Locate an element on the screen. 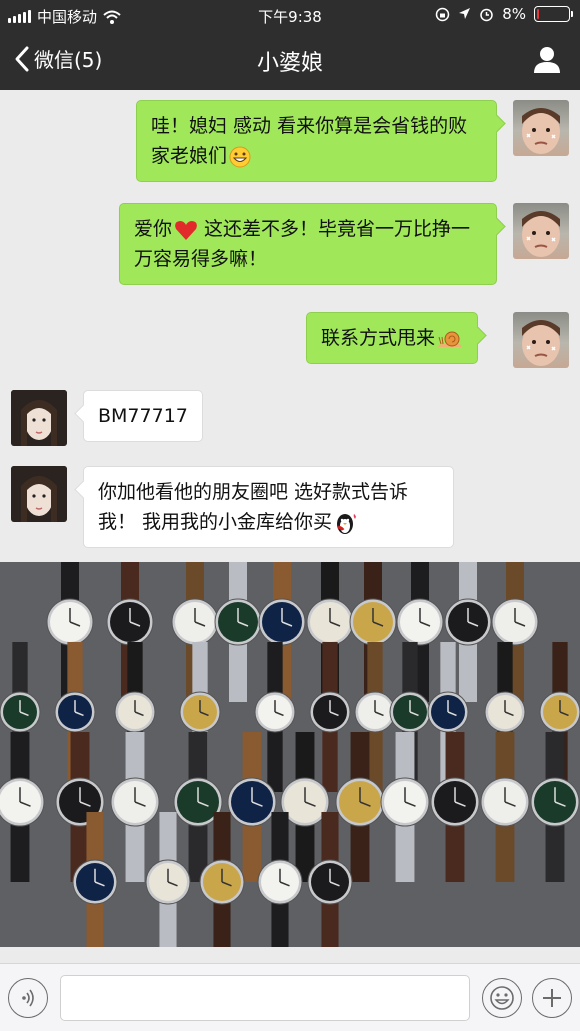  message-bubble: 哇！媳妇 感动 看来你算是会省钱的败家老娘们 is located at coordinates (316, 141).